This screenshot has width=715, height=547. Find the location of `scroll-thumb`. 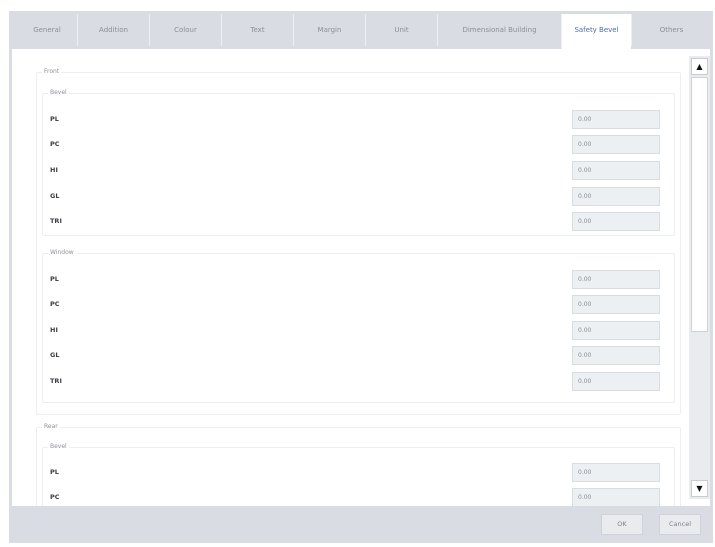

scroll-thumb is located at coordinates (699, 204).